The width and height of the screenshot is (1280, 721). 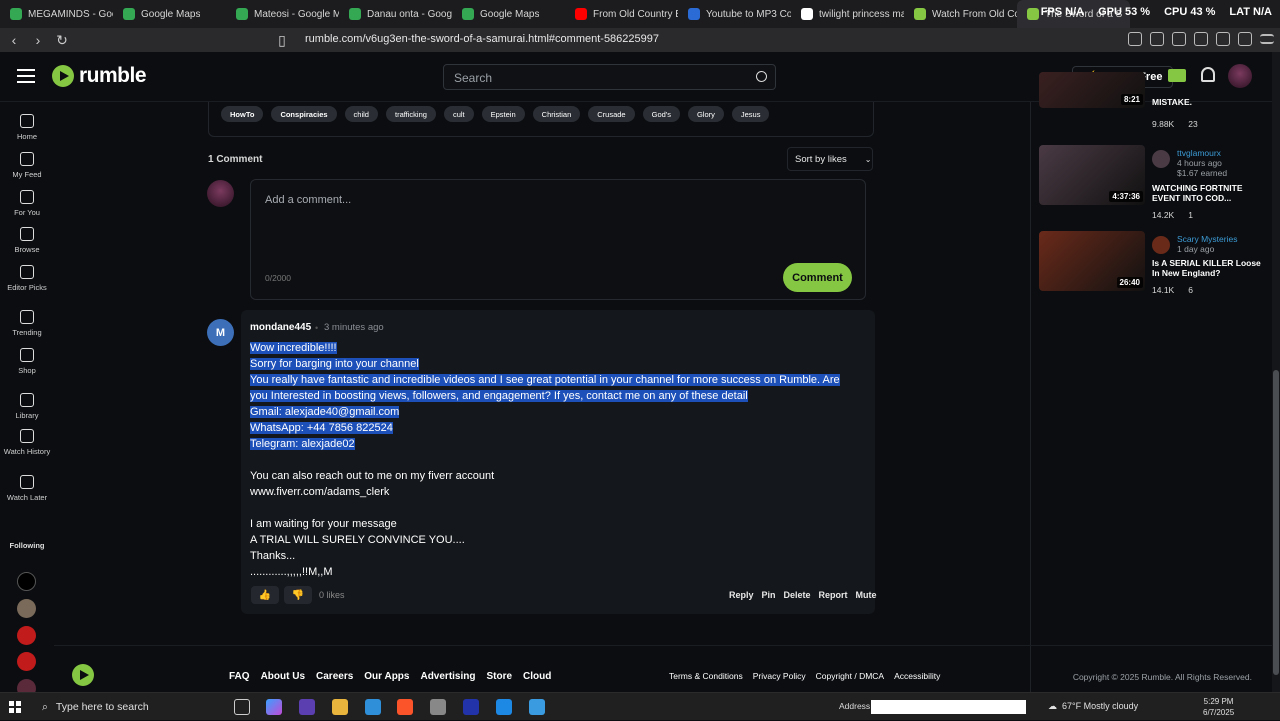 I want to click on sidebar-item-editor-picks: Editor Picks, so click(x=27, y=278).